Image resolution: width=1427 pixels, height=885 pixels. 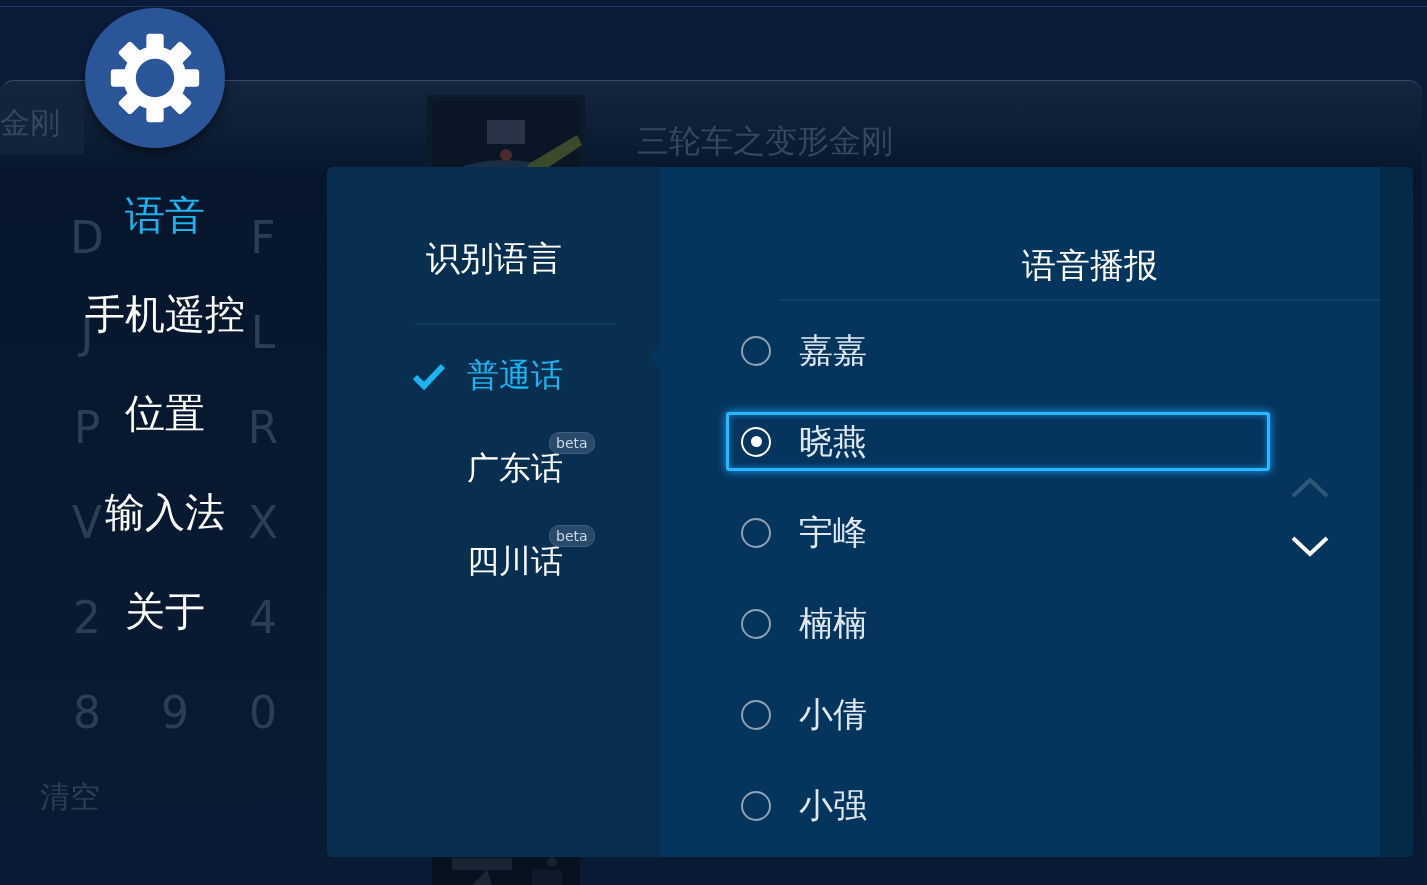 What do you see at coordinates (1310, 547) in the screenshot?
I see `chevron-down-icon` at bounding box center [1310, 547].